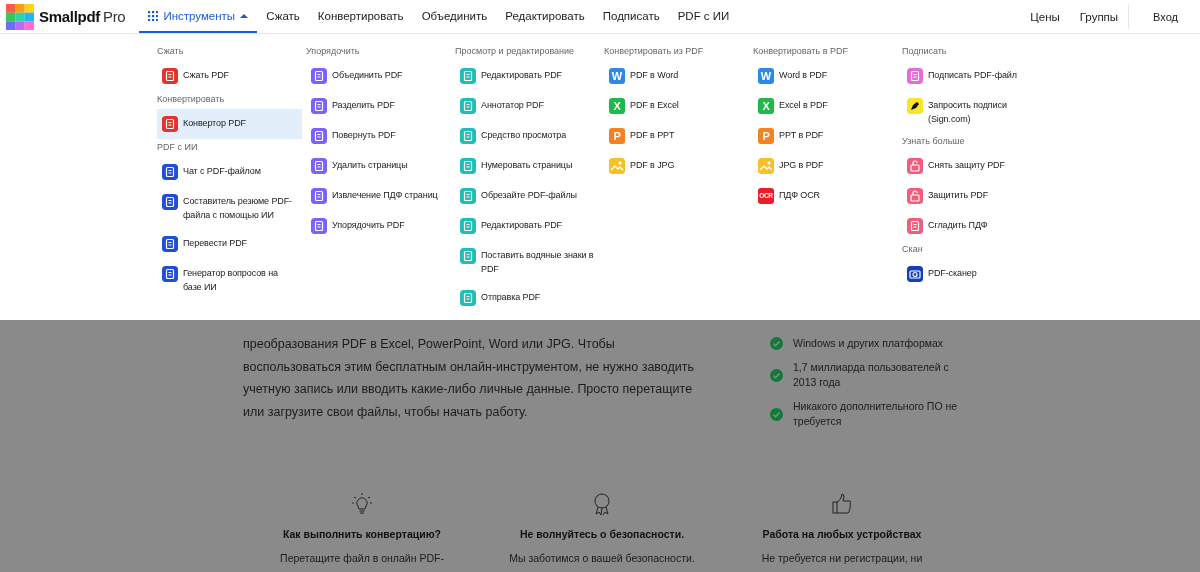 The image size is (1200, 572). I want to click on nav-link: Цены, so click(1045, 16).